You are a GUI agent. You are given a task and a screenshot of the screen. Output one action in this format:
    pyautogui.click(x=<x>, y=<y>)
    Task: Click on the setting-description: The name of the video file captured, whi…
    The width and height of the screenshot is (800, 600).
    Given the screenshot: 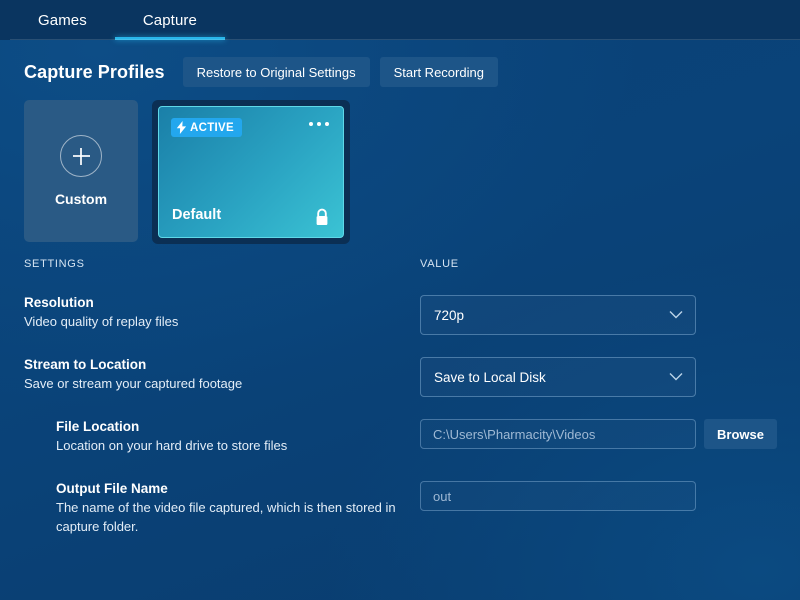 What is the action you would take?
    pyautogui.click(x=226, y=517)
    